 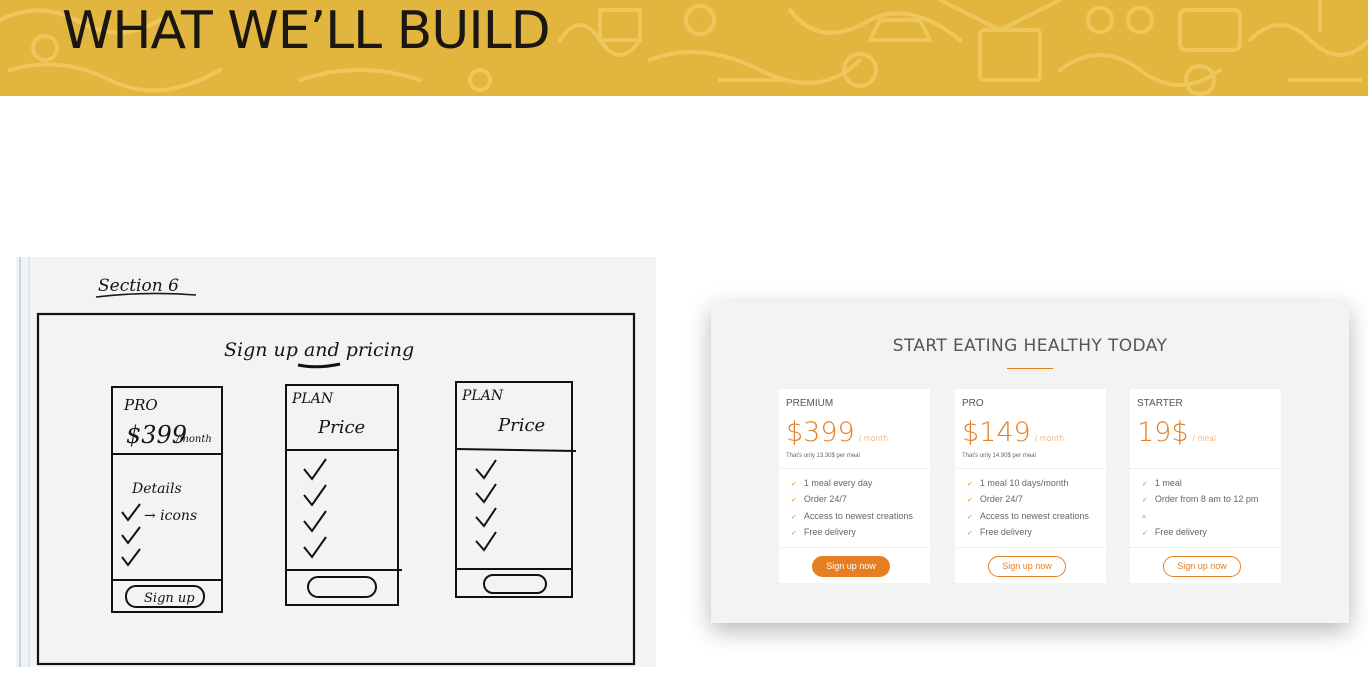 I want to click on sketch-card-2-plan: PLAN, so click(x=312, y=399).